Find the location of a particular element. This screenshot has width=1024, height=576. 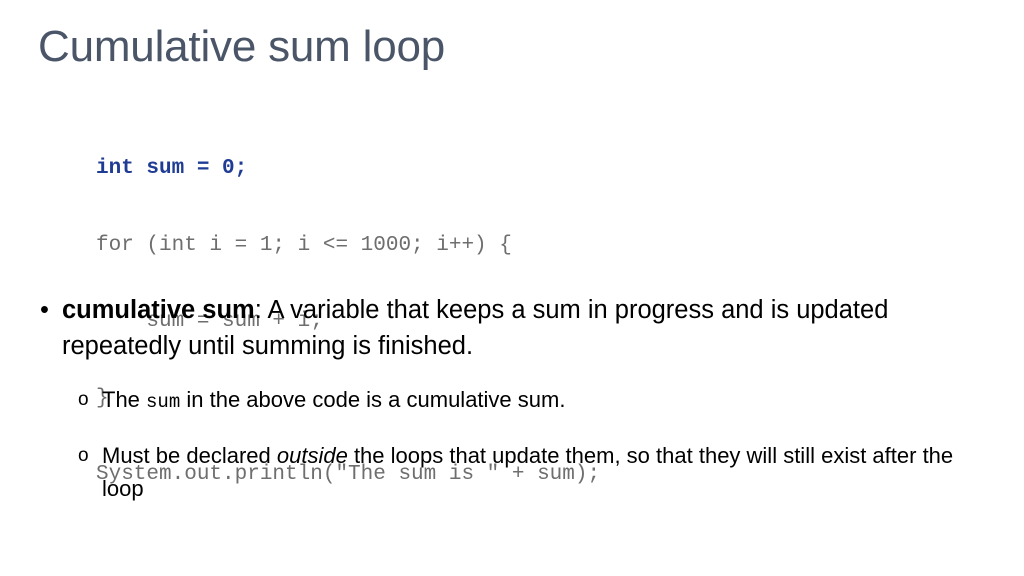

code-line-2: for (int i = 1; i <= 1000; i++) { is located at coordinates (304, 245).